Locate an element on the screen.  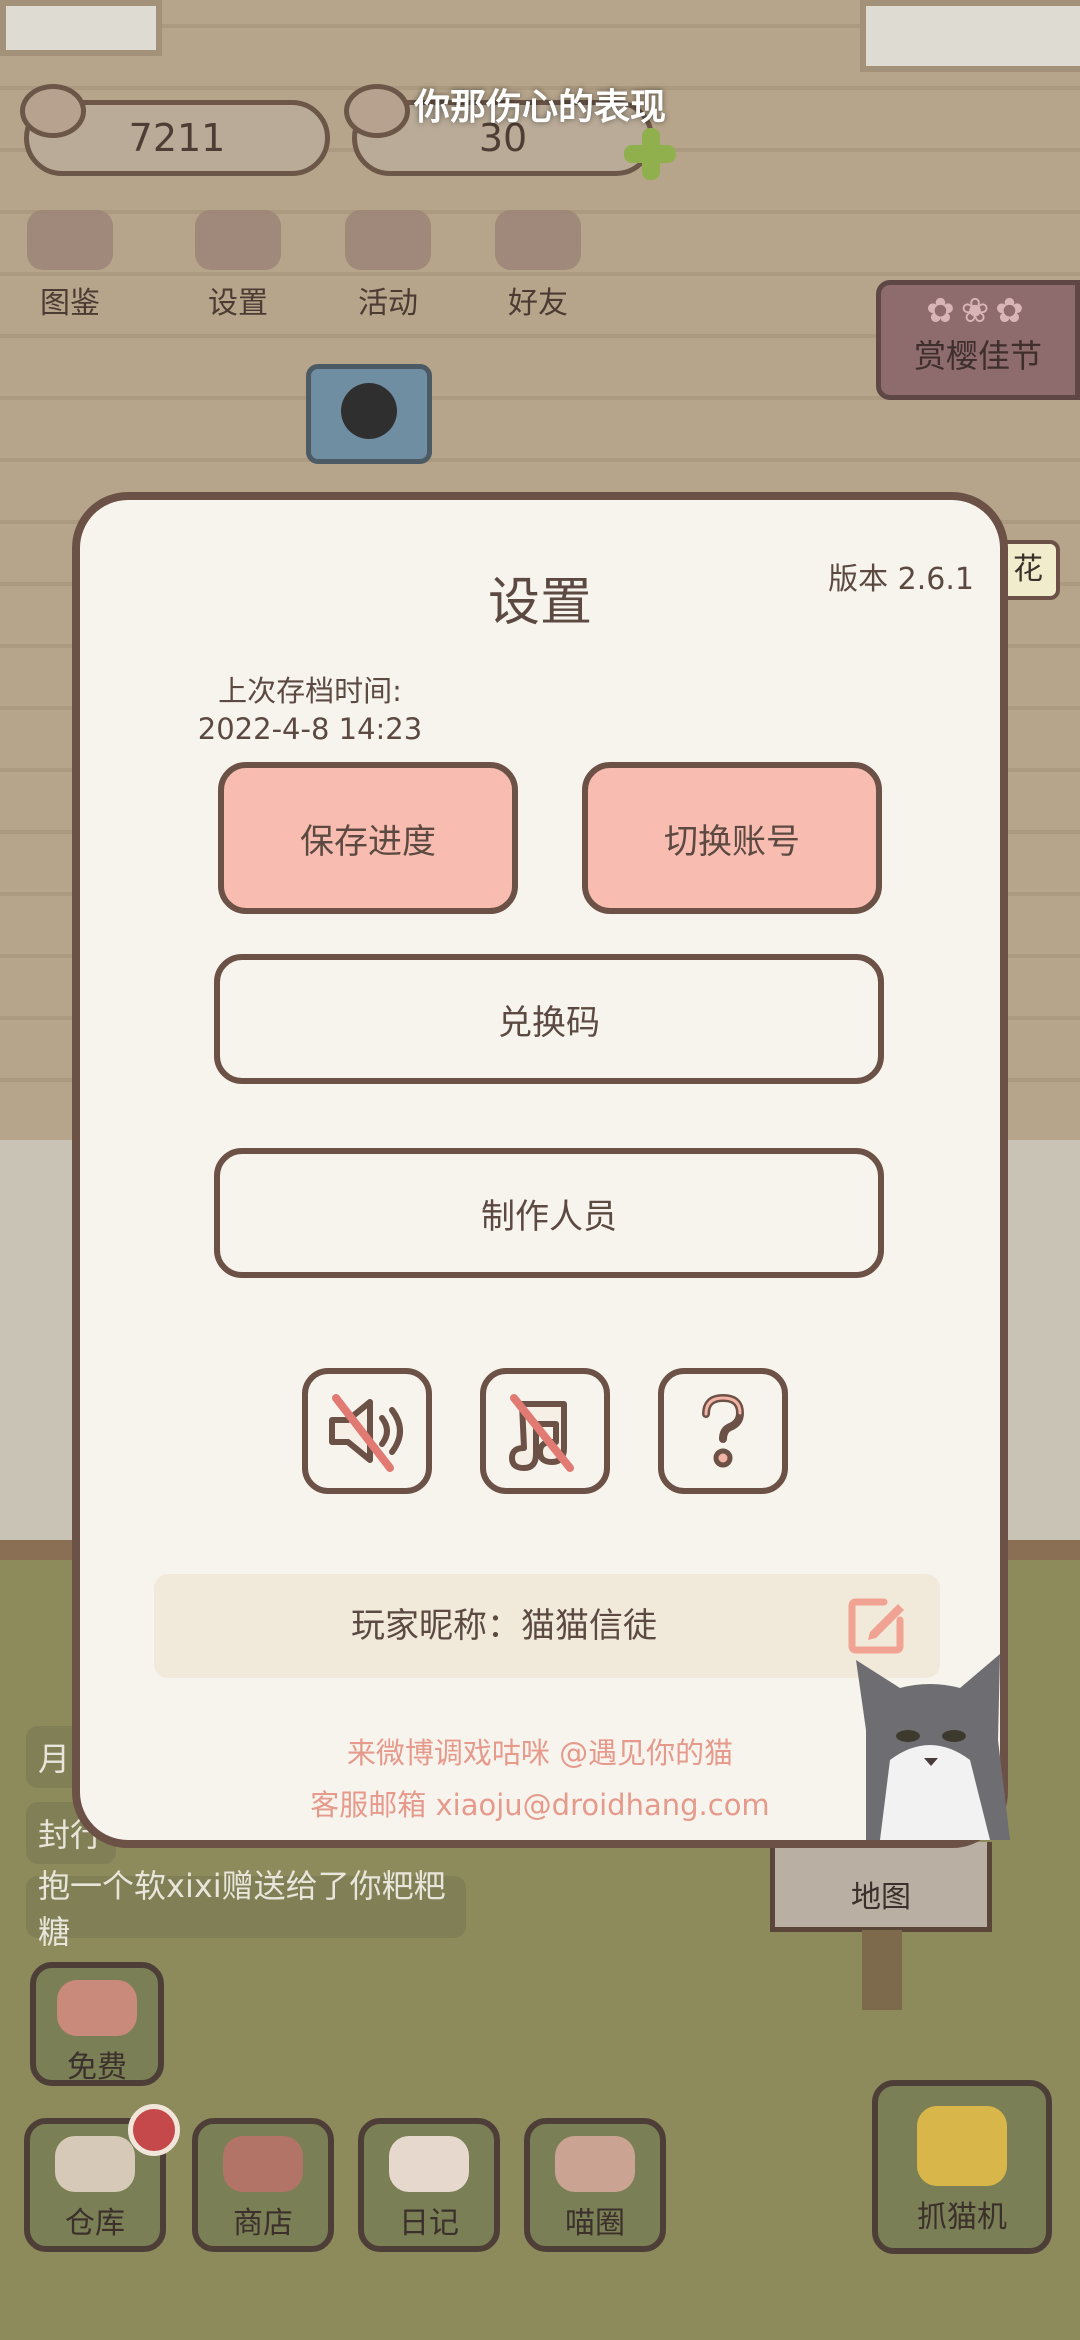
music-toggle-button is located at coordinates (545, 1431).